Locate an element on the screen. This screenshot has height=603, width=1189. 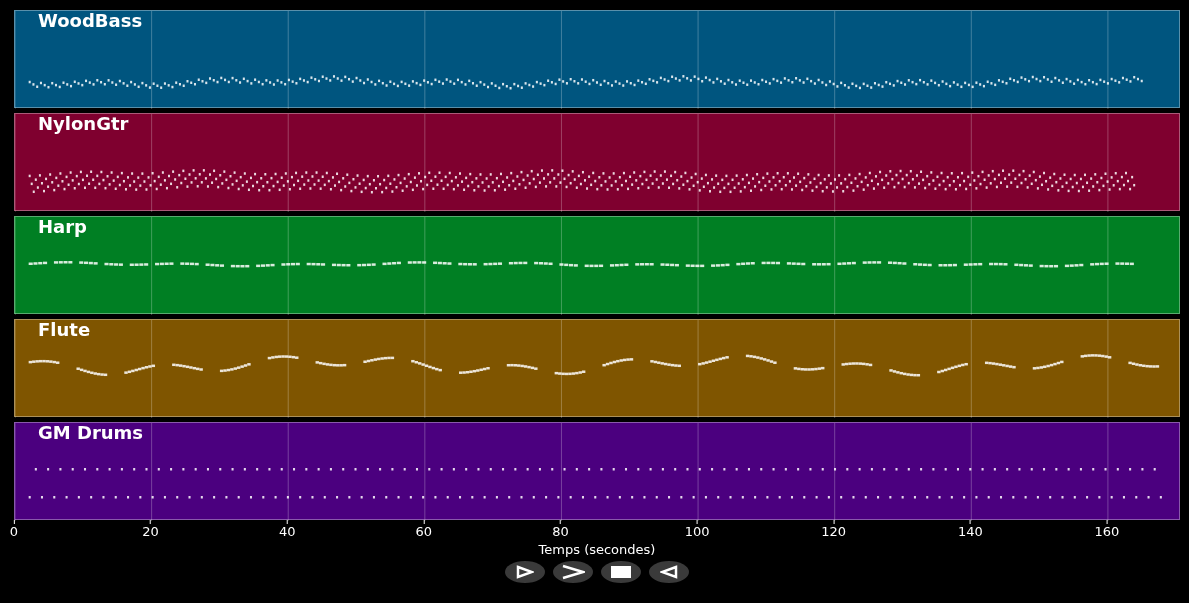
triangle-left-icon is located at coordinates (669, 572).